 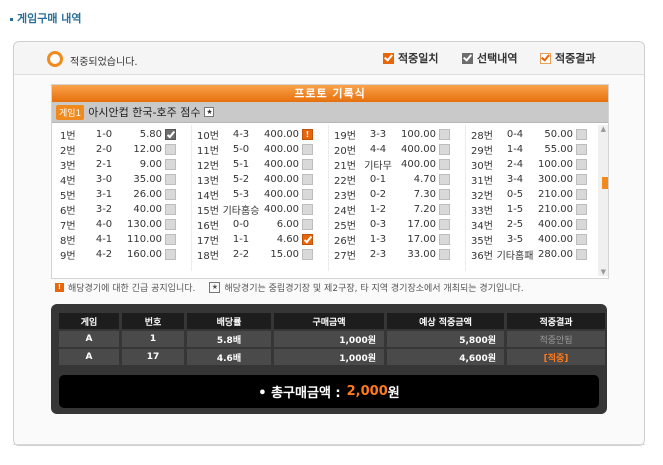 I want to click on score-result: 기타홈승, so click(x=241, y=211).